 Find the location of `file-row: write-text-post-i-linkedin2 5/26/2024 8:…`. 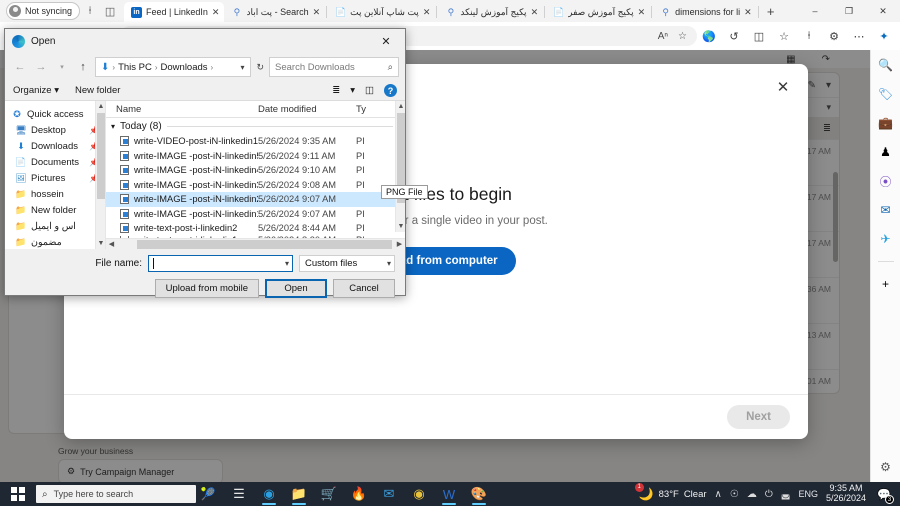

file-row: write-text-post-i-linkedin2 5/26/2024 8:… is located at coordinates (255, 228).